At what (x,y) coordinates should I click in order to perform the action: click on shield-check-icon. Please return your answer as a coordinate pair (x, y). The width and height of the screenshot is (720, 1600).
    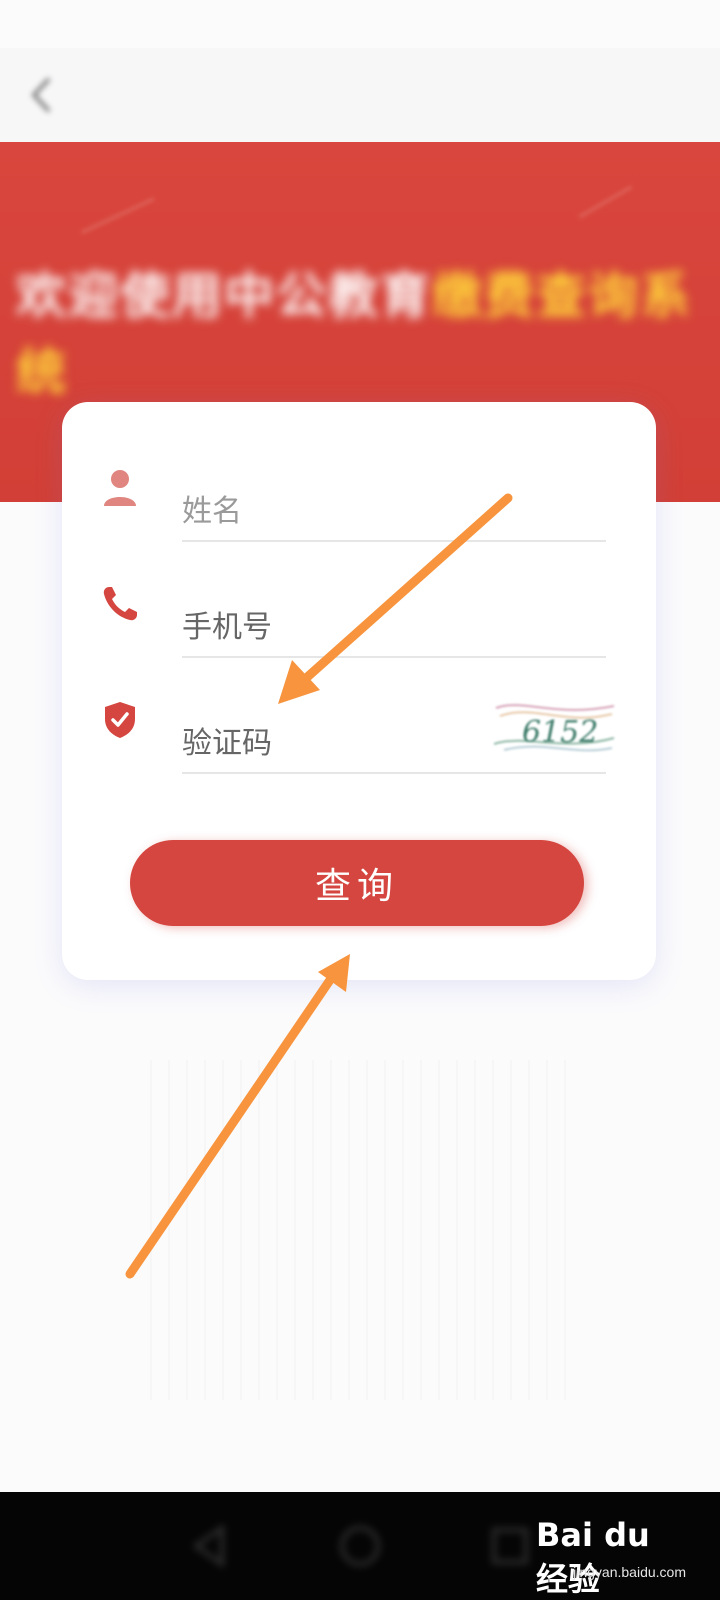
    Looking at the image, I should click on (120, 720).